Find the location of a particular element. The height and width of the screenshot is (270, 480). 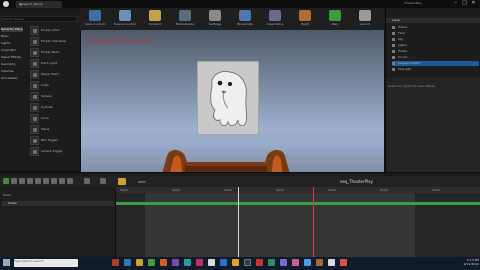

category-visual-effects: Visual Effects is located at coordinates (12, 57).